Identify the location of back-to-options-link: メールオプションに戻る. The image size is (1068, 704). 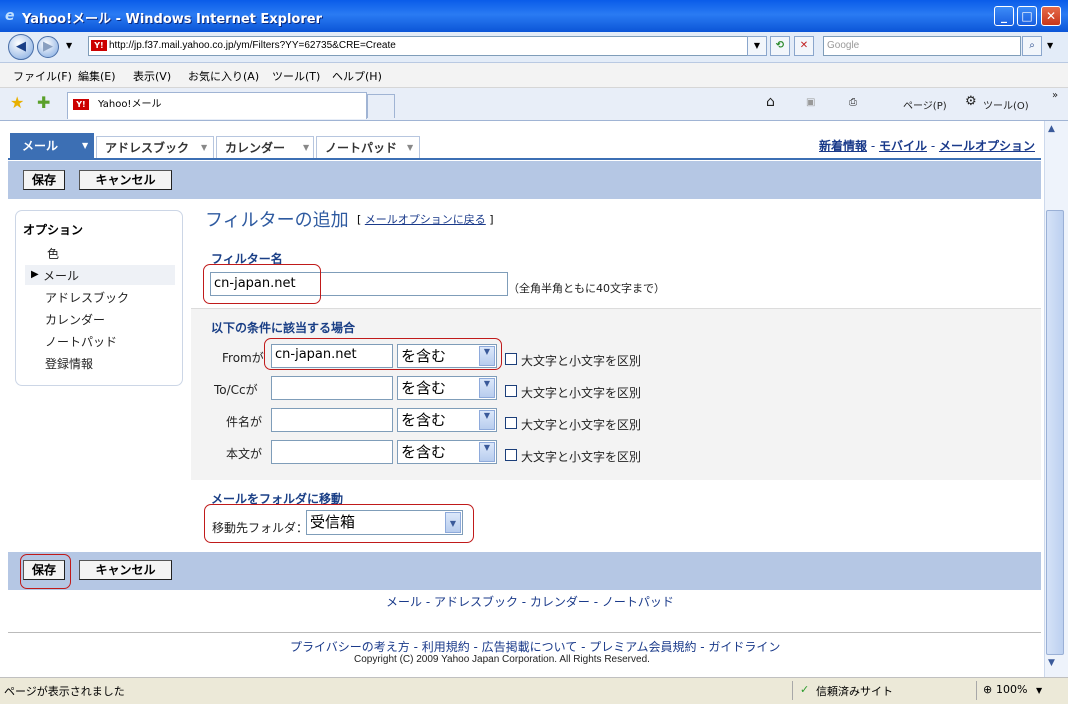
(425, 219).